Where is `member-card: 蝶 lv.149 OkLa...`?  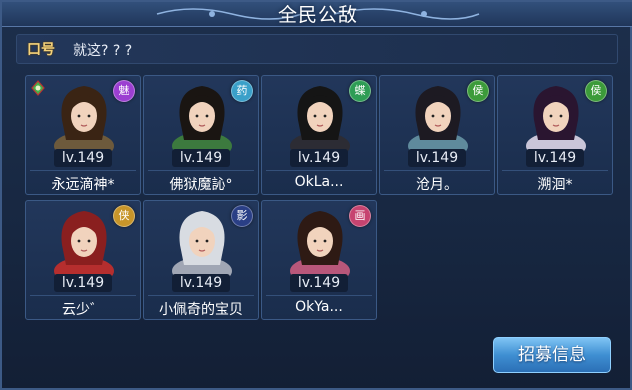 member-card: 蝶 lv.149 OkLa... is located at coordinates (319, 135).